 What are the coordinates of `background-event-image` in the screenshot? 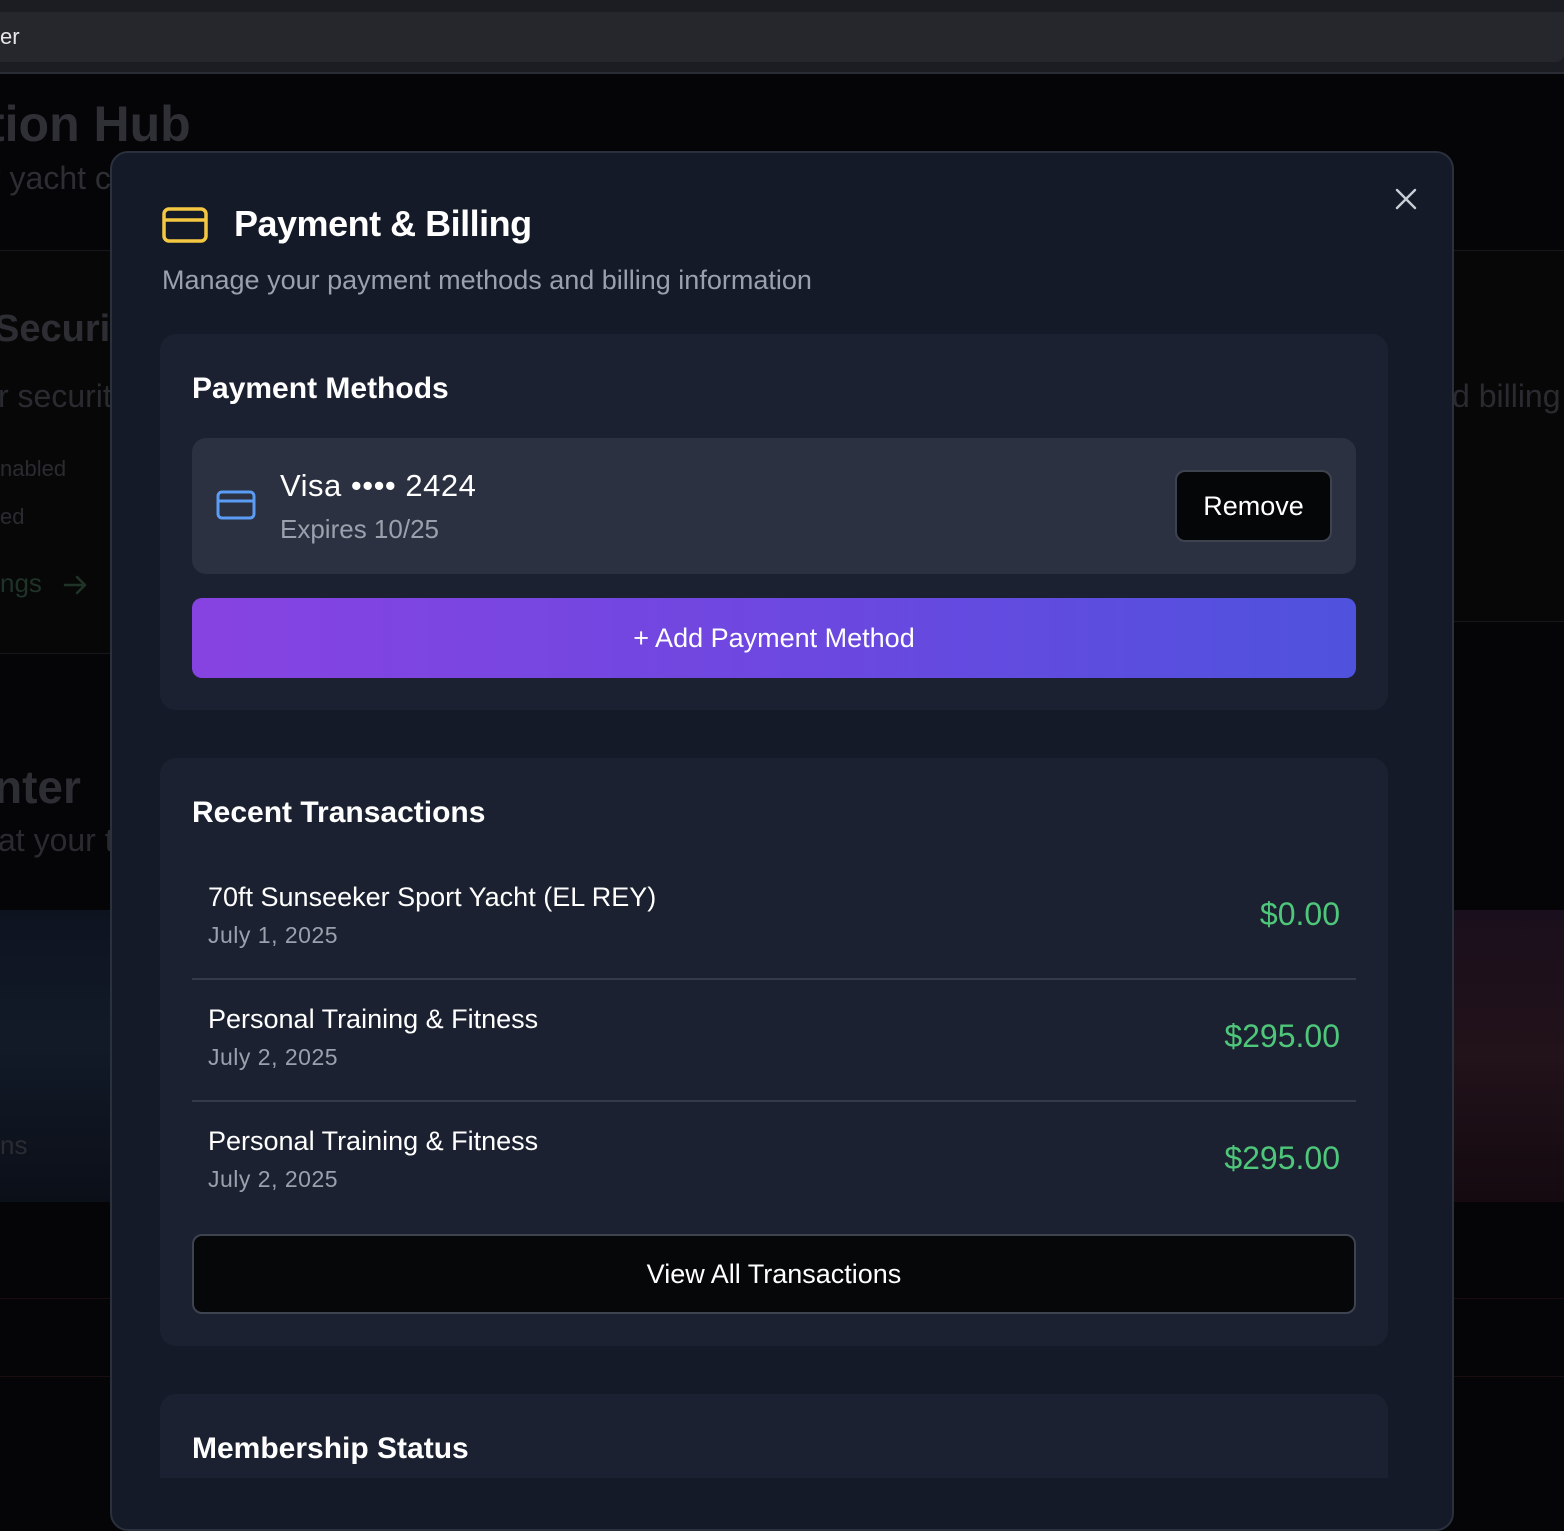 It's located at (1508, 1056).